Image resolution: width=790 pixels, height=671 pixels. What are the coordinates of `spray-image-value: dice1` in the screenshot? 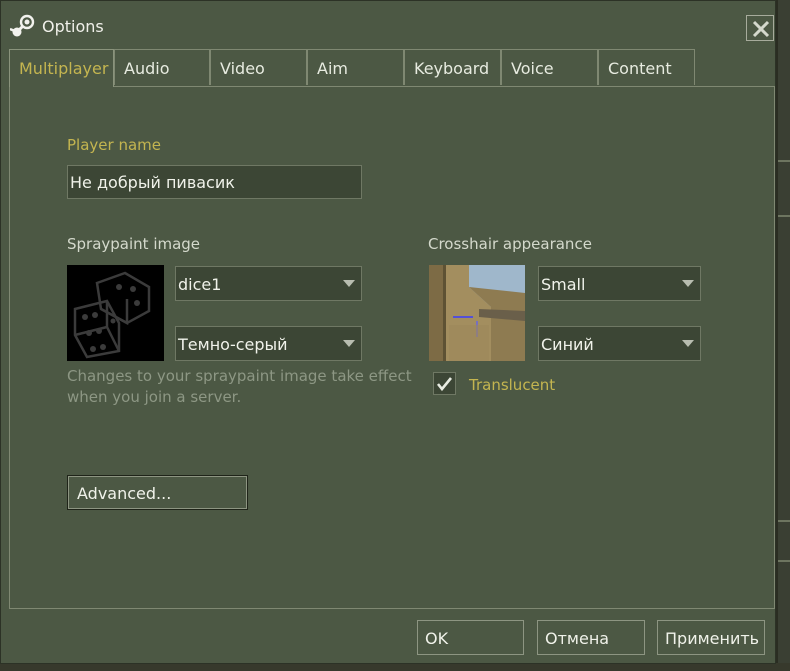 It's located at (200, 284).